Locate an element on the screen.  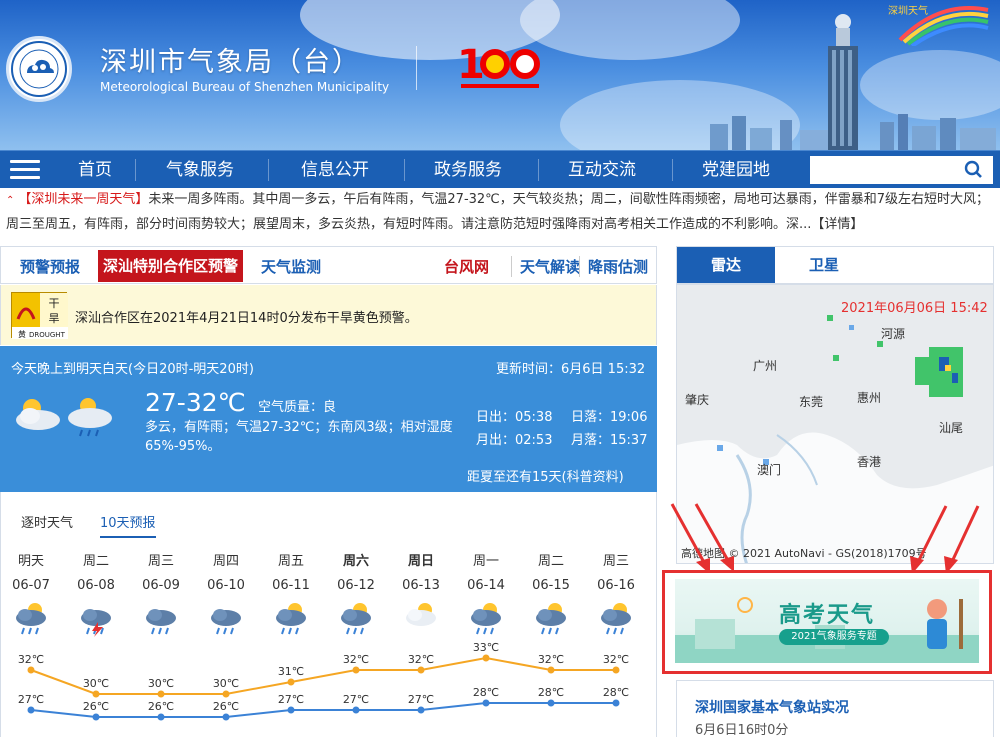
main-navigation: 首页 气象服务 信息公开 政务服务 互动交流 党建园地 is located at coordinates (500, 169).